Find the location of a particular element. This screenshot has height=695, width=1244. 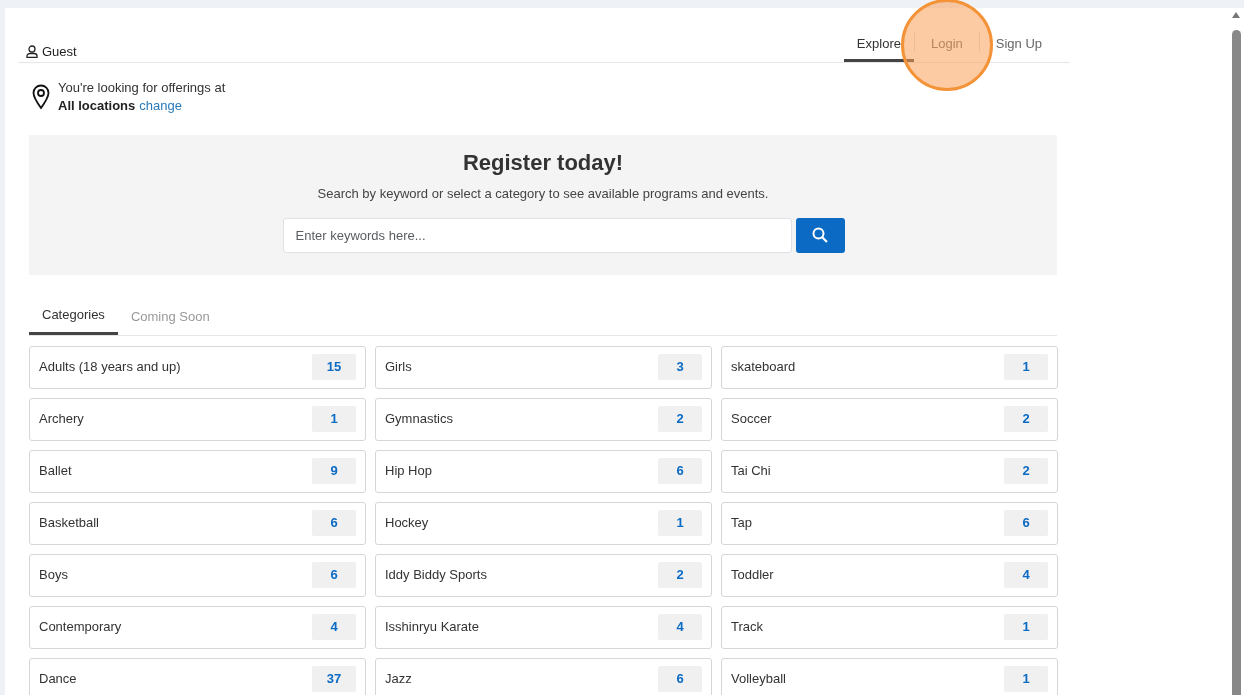

location-pin-icon is located at coordinates (41, 97).